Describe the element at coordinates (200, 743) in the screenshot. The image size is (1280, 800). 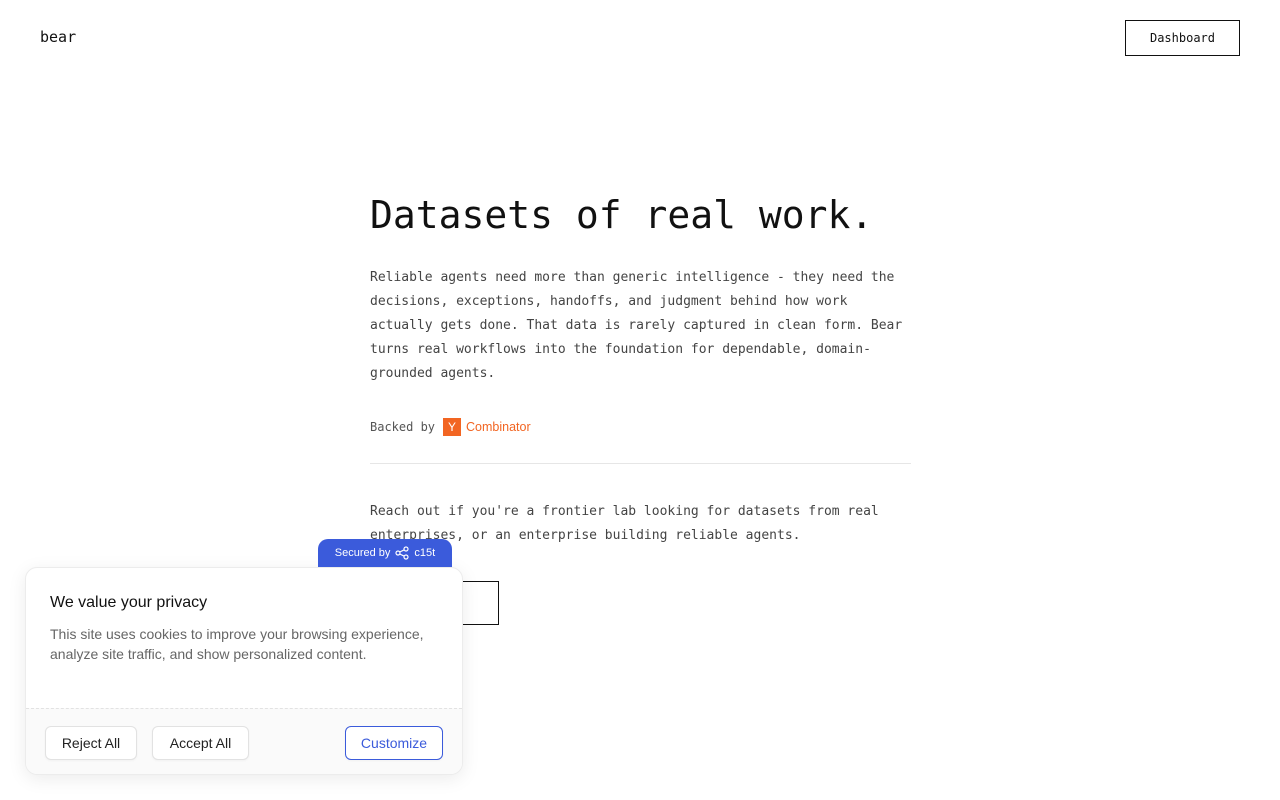
I see `accept-all-button: Accept All` at that location.